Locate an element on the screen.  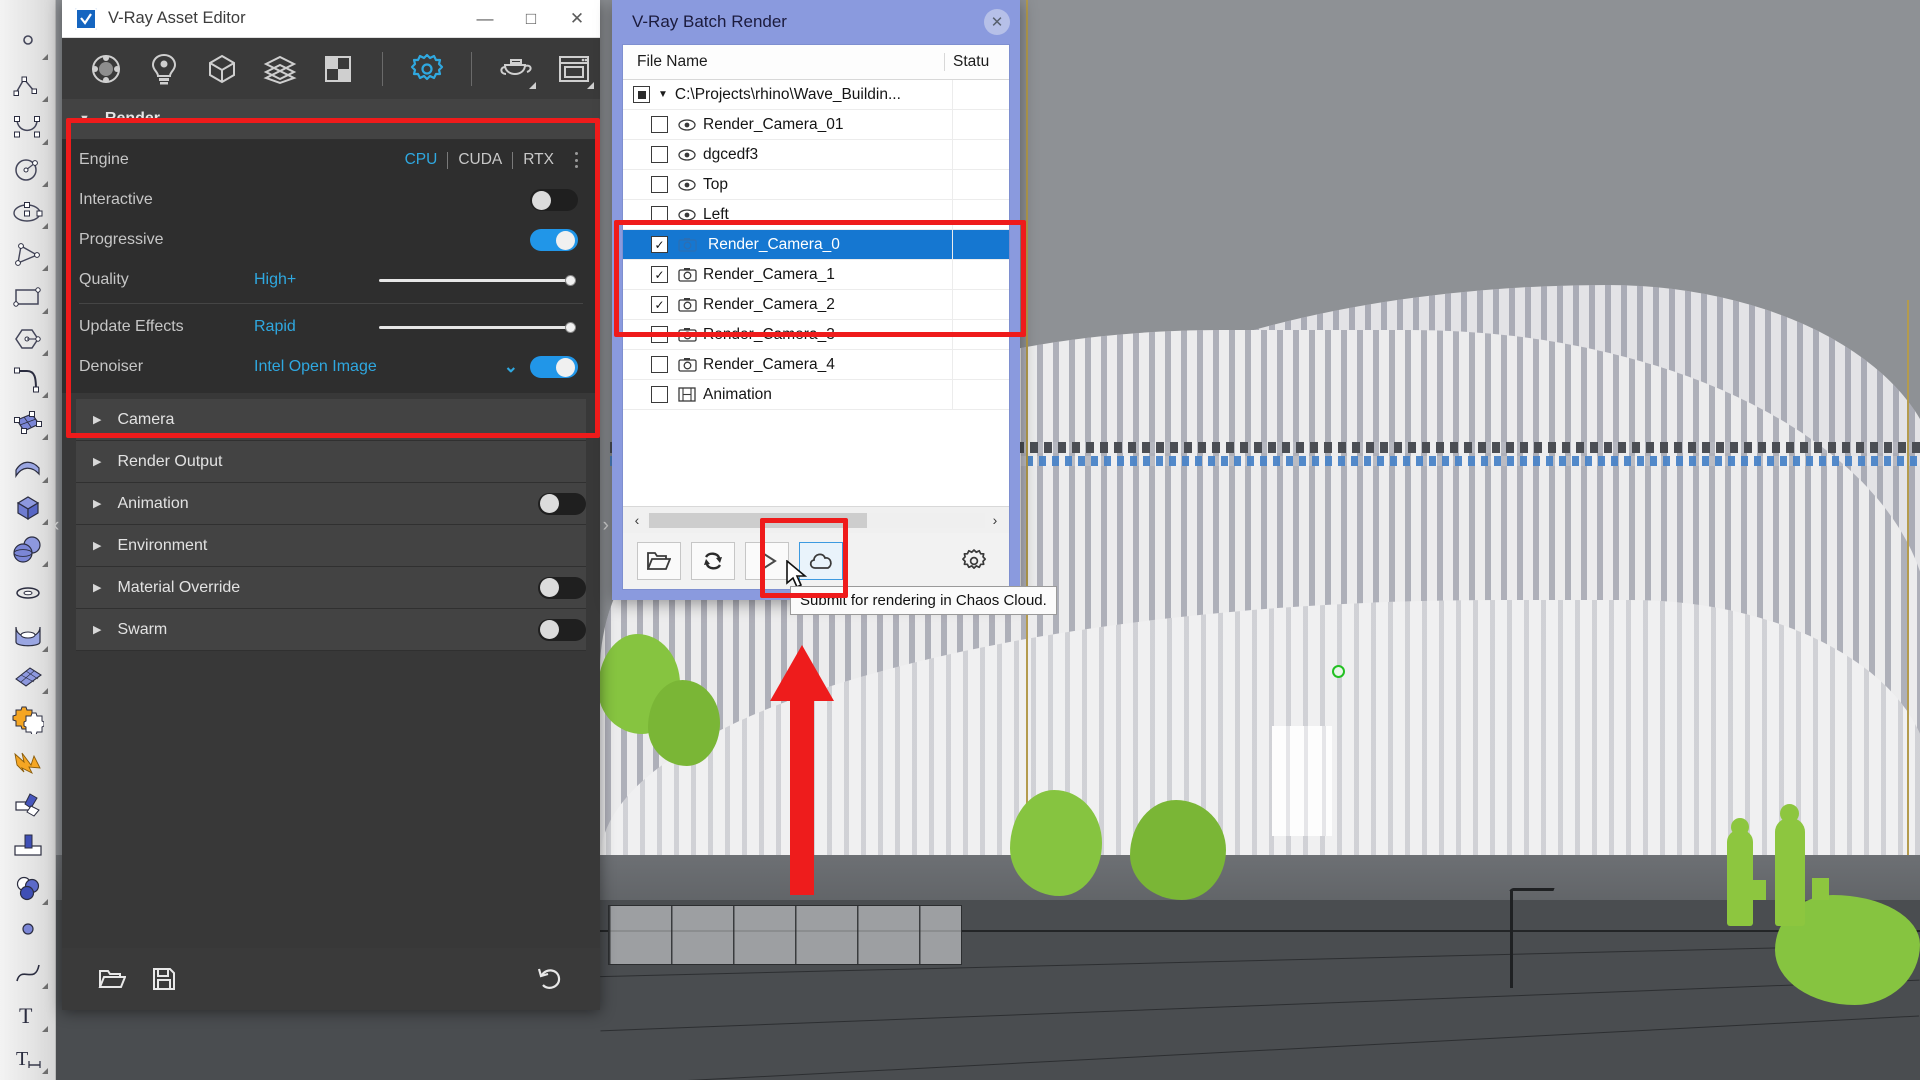
geometry-icon is located at coordinates (222, 69).